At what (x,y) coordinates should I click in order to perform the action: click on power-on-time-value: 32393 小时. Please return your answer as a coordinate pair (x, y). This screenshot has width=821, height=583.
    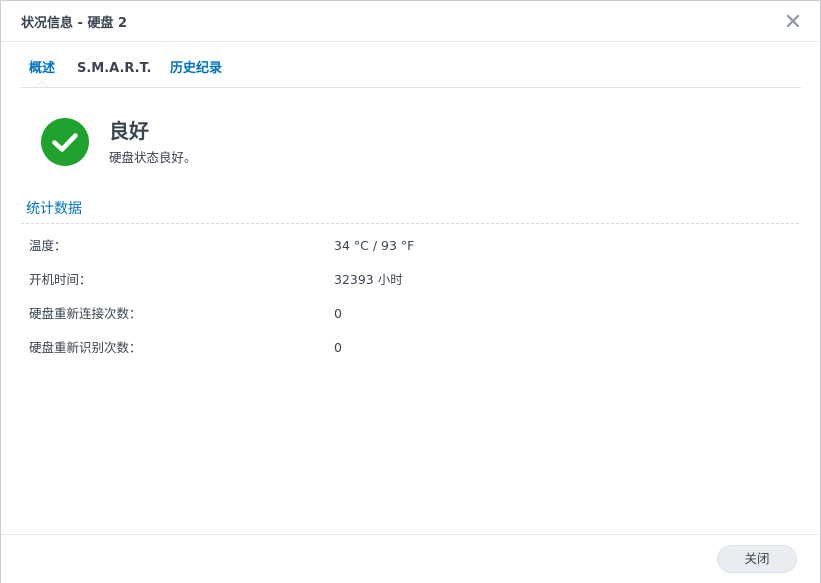
    Looking at the image, I should click on (368, 279).